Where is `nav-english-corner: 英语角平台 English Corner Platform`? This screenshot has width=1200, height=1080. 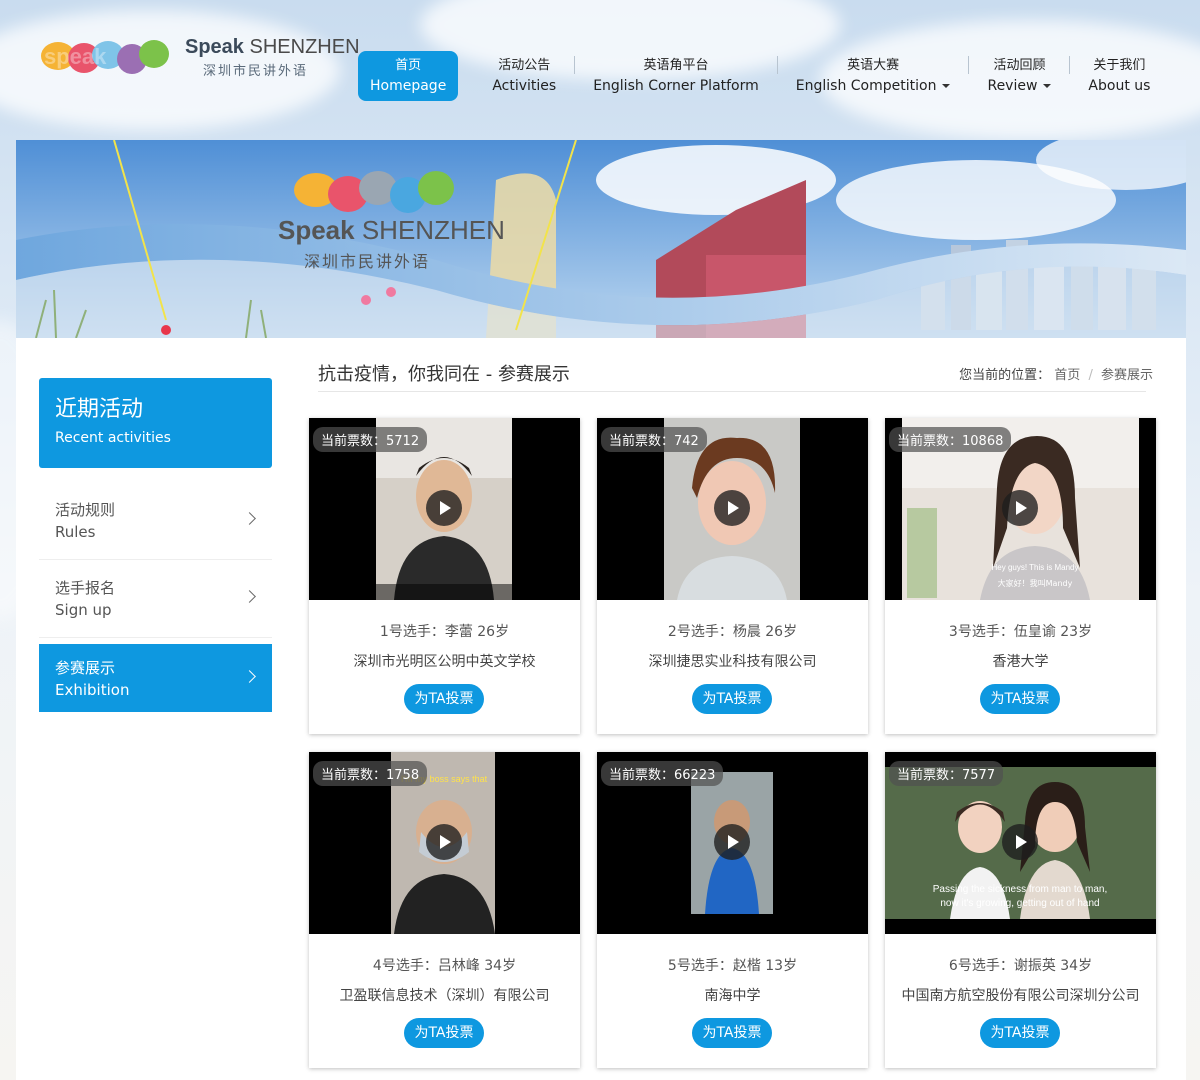
nav-english-corner: 英语角平台 English Corner Platform is located at coordinates (676, 76).